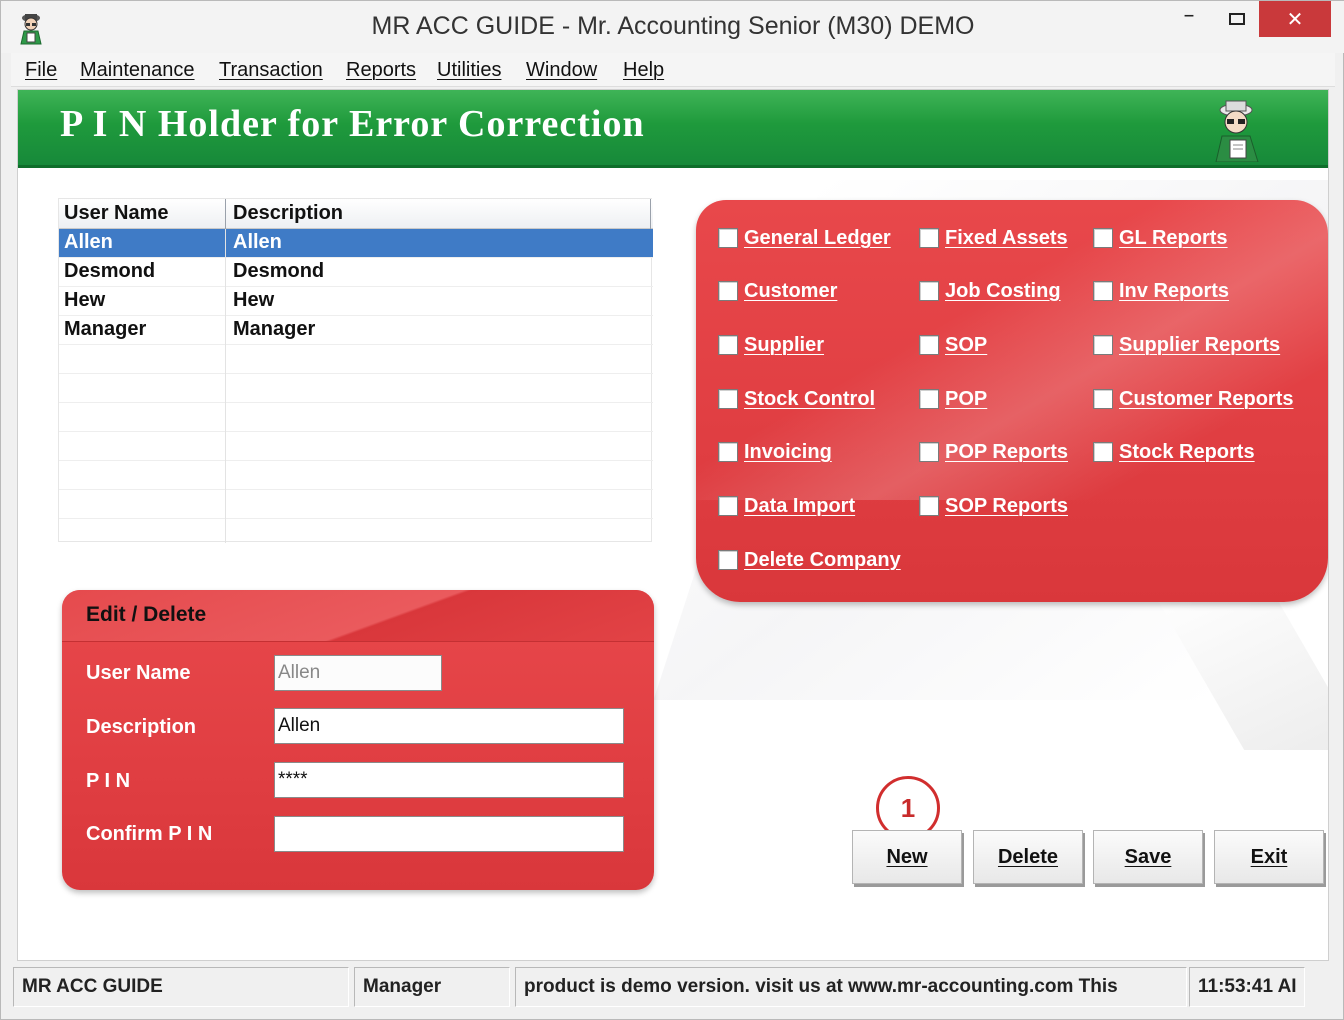 The height and width of the screenshot is (1020, 1344). I want to click on pin-label: P I N, so click(108, 781).